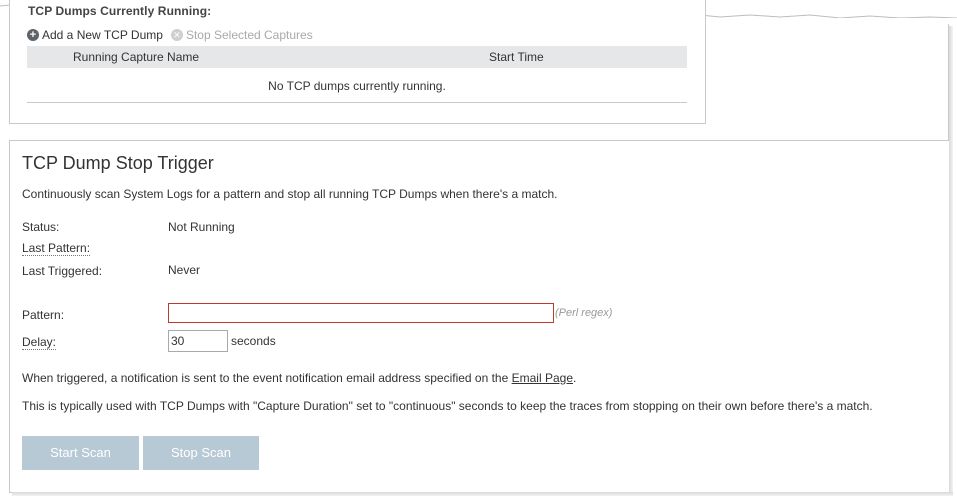  I want to click on column-header-capture-name: Running Capture Name, so click(136, 57).